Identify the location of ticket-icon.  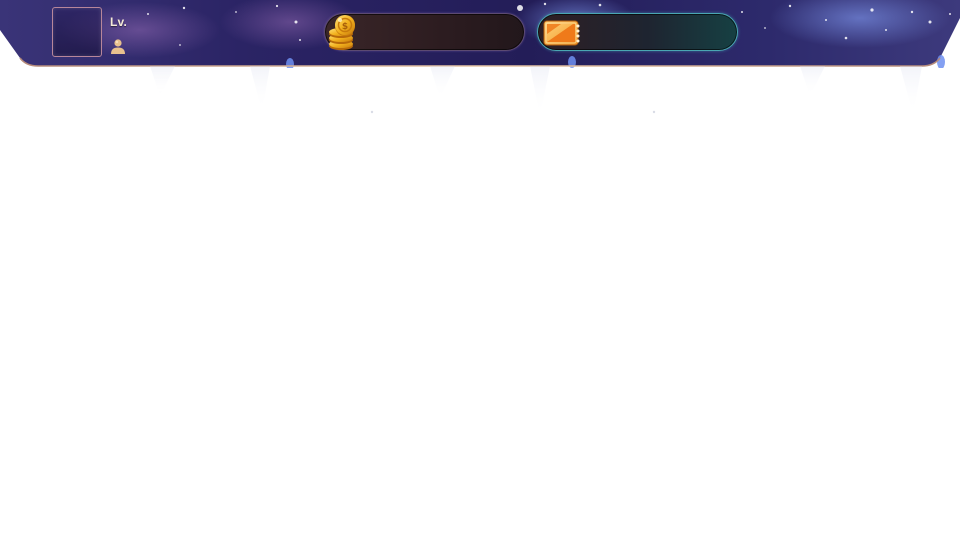
(561, 33).